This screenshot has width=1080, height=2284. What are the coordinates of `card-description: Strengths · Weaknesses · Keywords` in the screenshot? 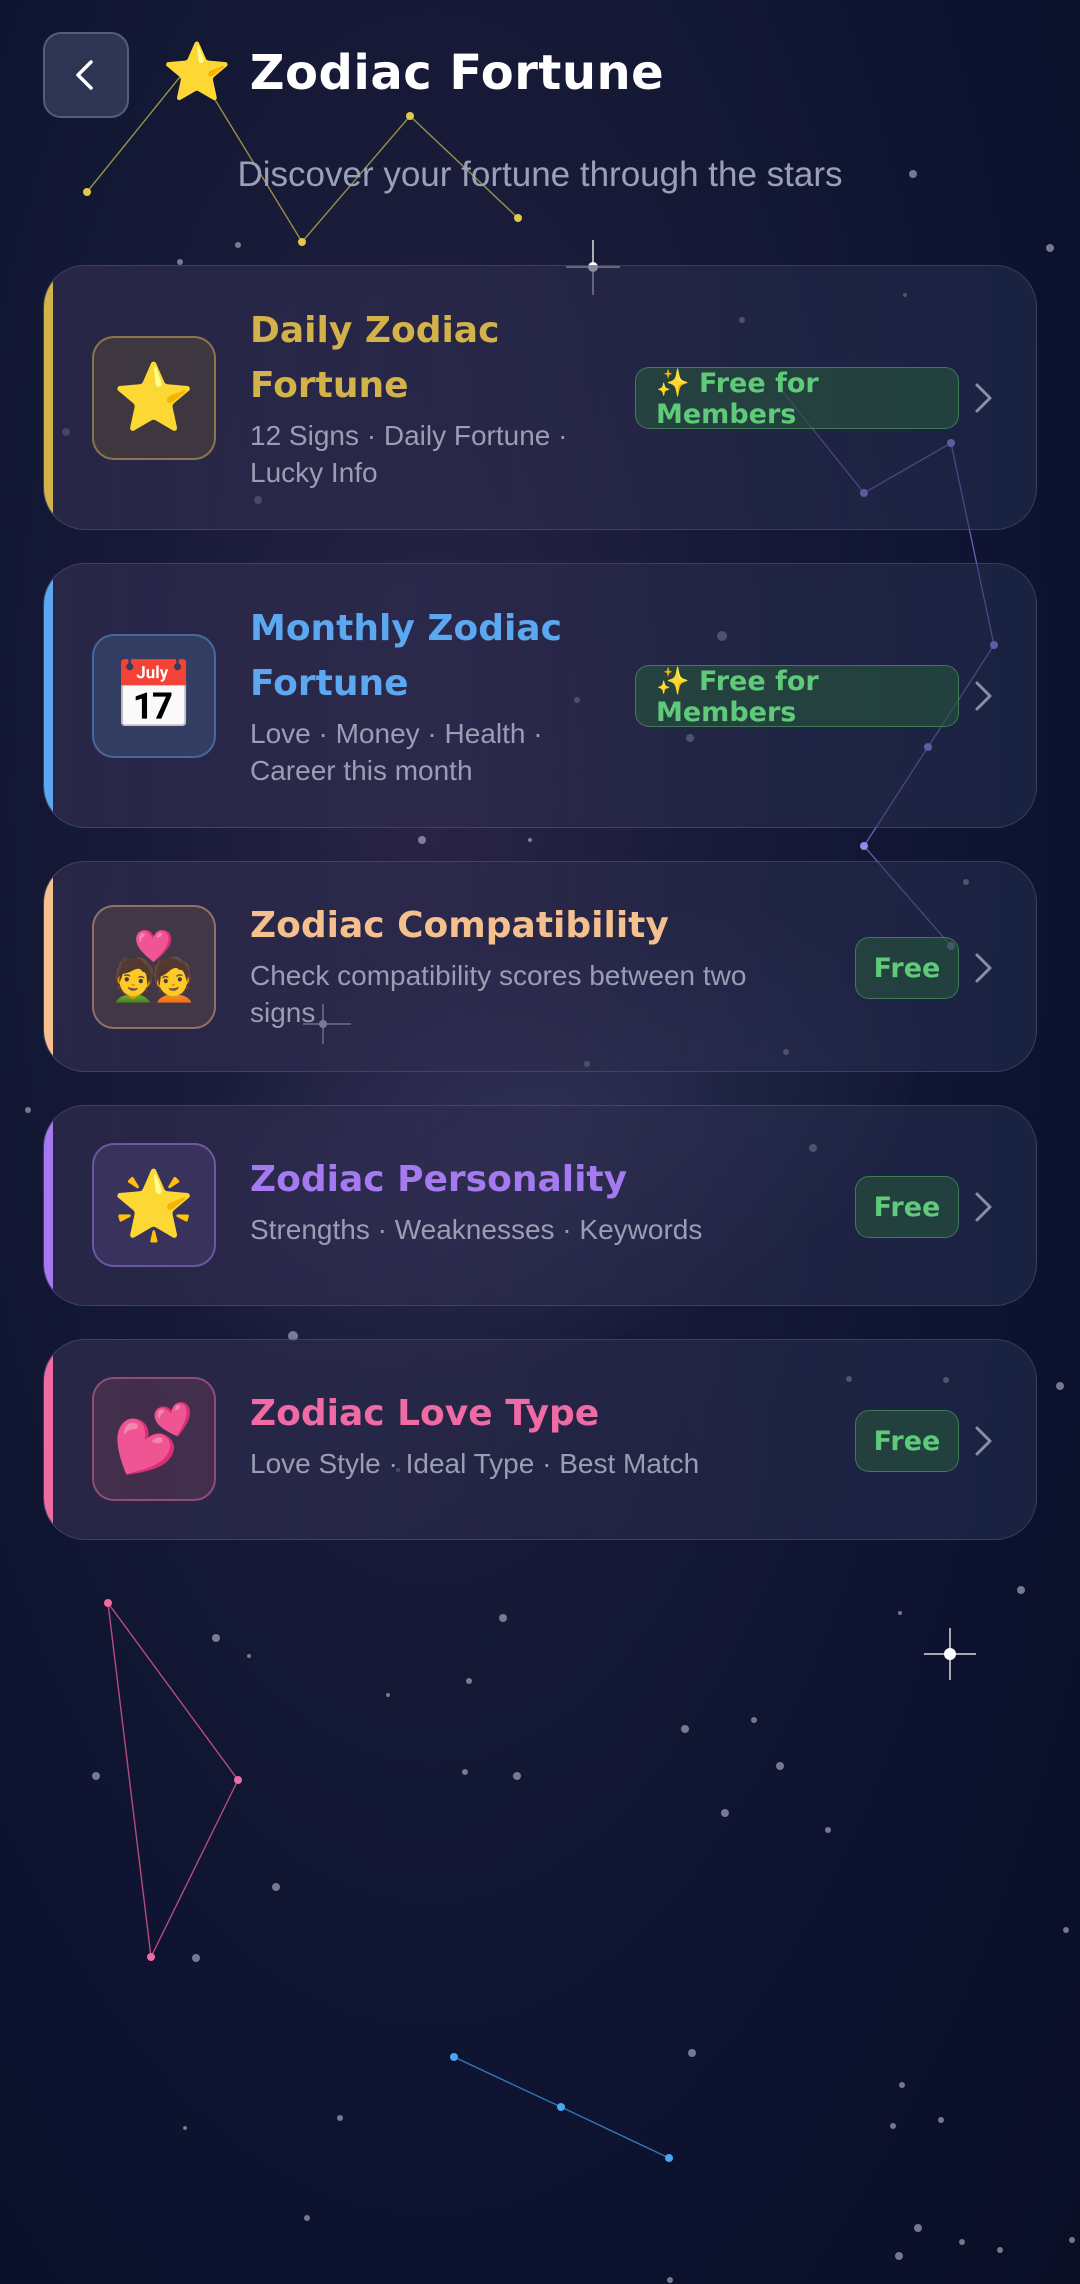 It's located at (476, 1229).